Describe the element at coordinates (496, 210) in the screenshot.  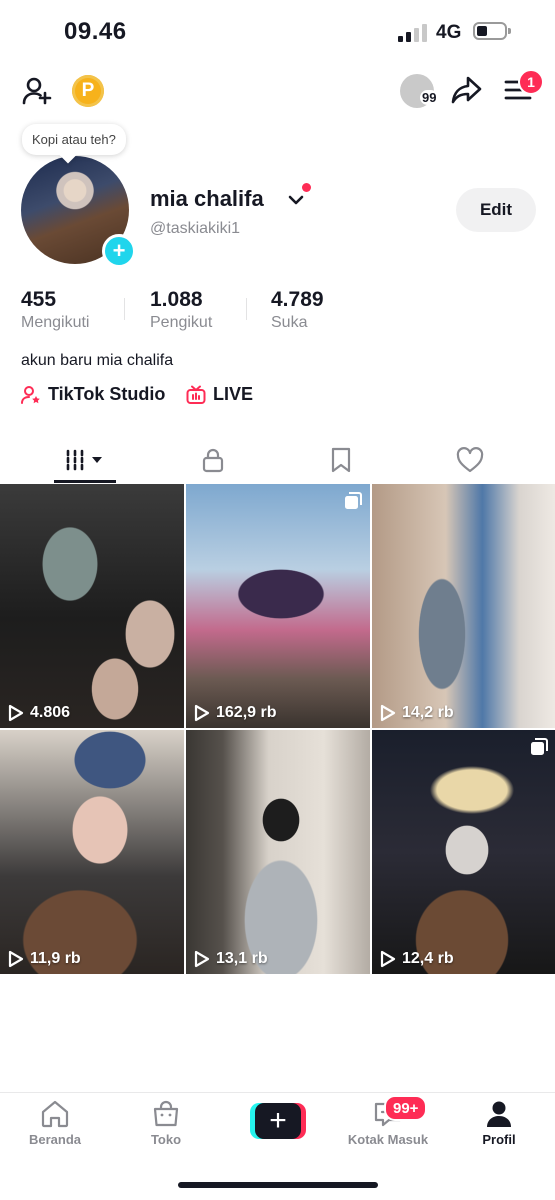
I see `edit-profile-button: Edit` at that location.